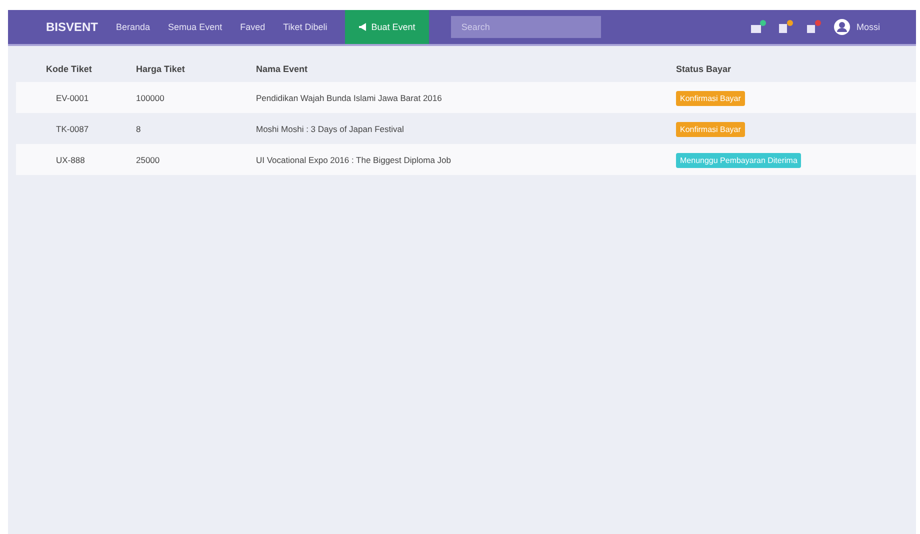 The image size is (920, 534). Describe the element at coordinates (868, 27) in the screenshot. I see `user-name: Mossi` at that location.